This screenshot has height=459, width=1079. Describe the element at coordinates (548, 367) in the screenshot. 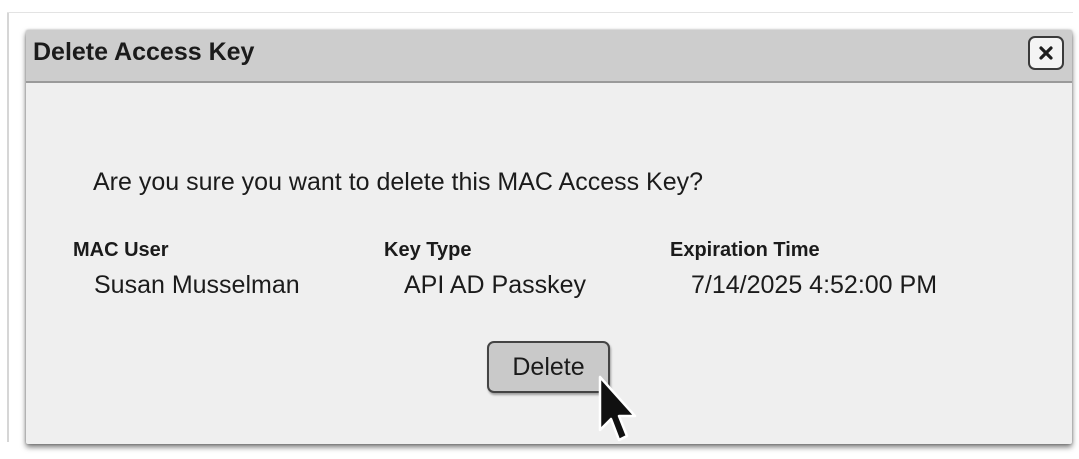

I see `delete-button: Delete` at that location.